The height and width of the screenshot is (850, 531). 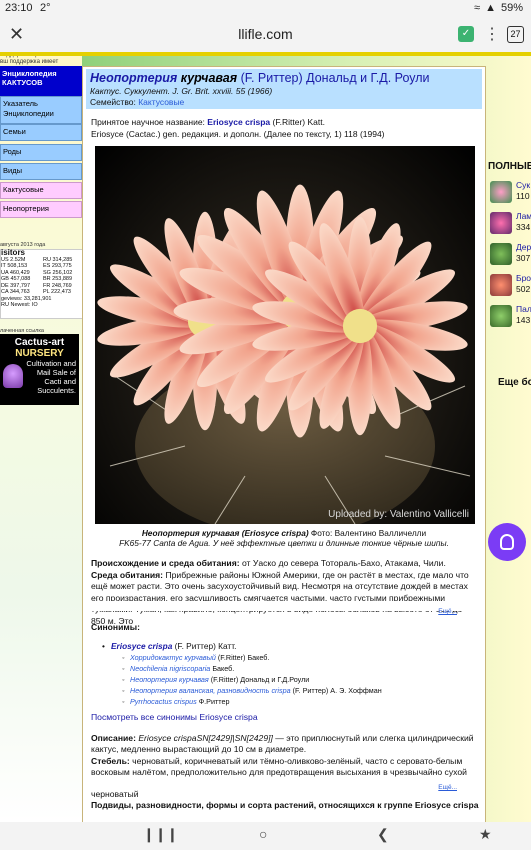 What do you see at coordinates (134, 78) in the screenshot?
I see `title-genus: Неопортерия` at bounding box center [134, 78].